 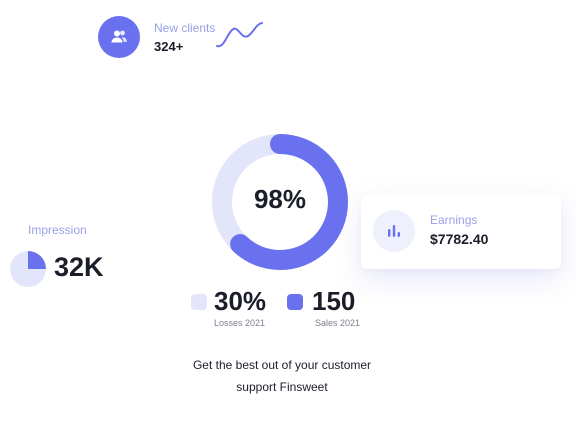 I want to click on sales-label: Sales 2021, so click(x=338, y=323).